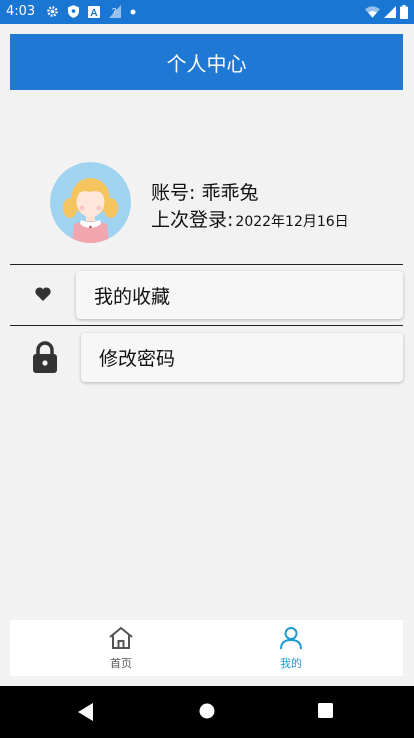 The height and width of the screenshot is (738, 414). I want to click on battery-icon, so click(404, 12).